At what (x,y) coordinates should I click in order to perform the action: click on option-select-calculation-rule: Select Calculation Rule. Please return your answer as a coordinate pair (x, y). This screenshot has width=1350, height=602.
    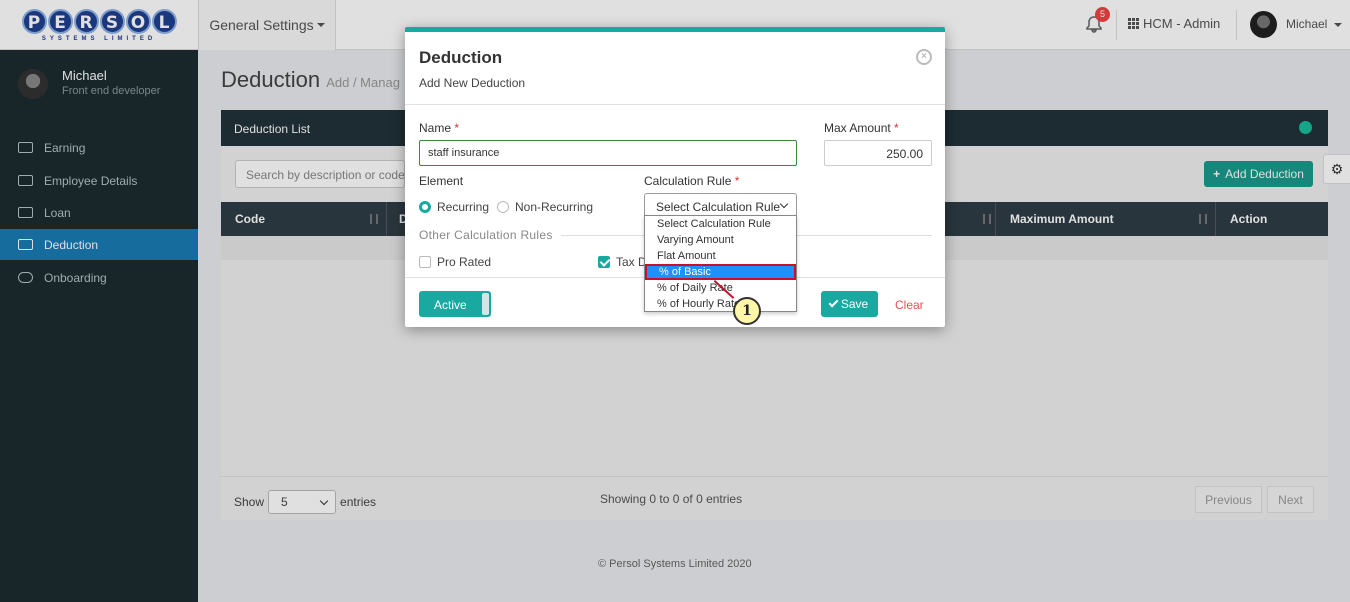
    Looking at the image, I should click on (720, 224).